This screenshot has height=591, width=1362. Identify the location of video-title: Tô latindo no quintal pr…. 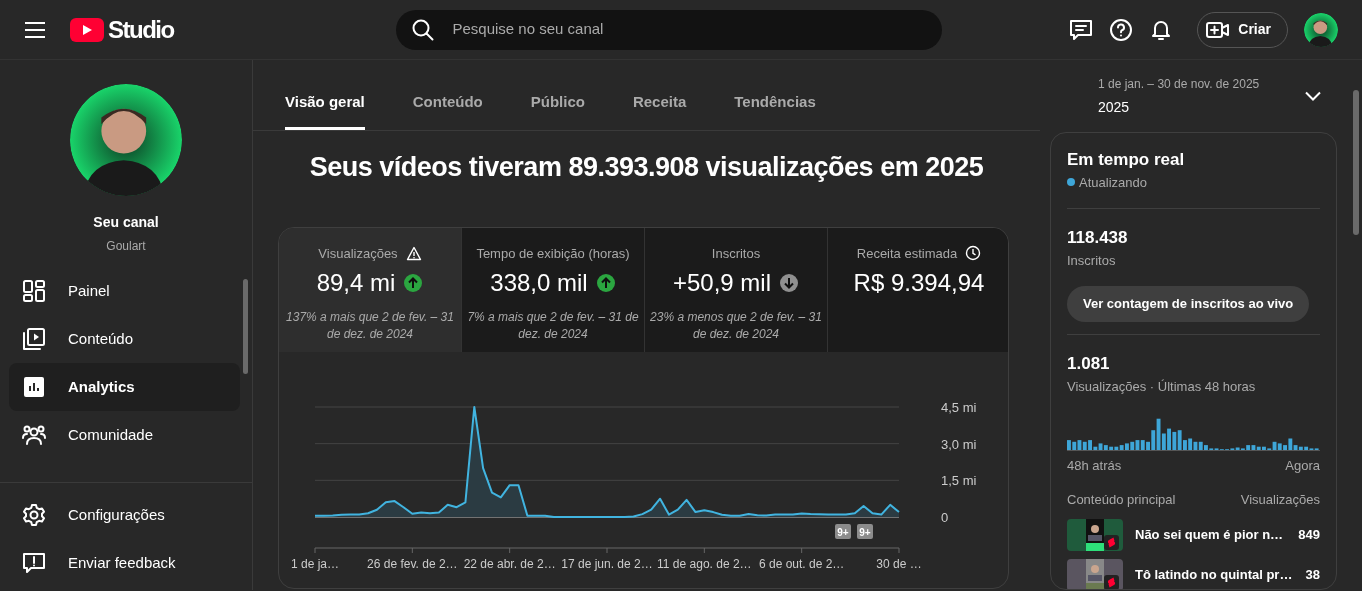
(1220, 575).